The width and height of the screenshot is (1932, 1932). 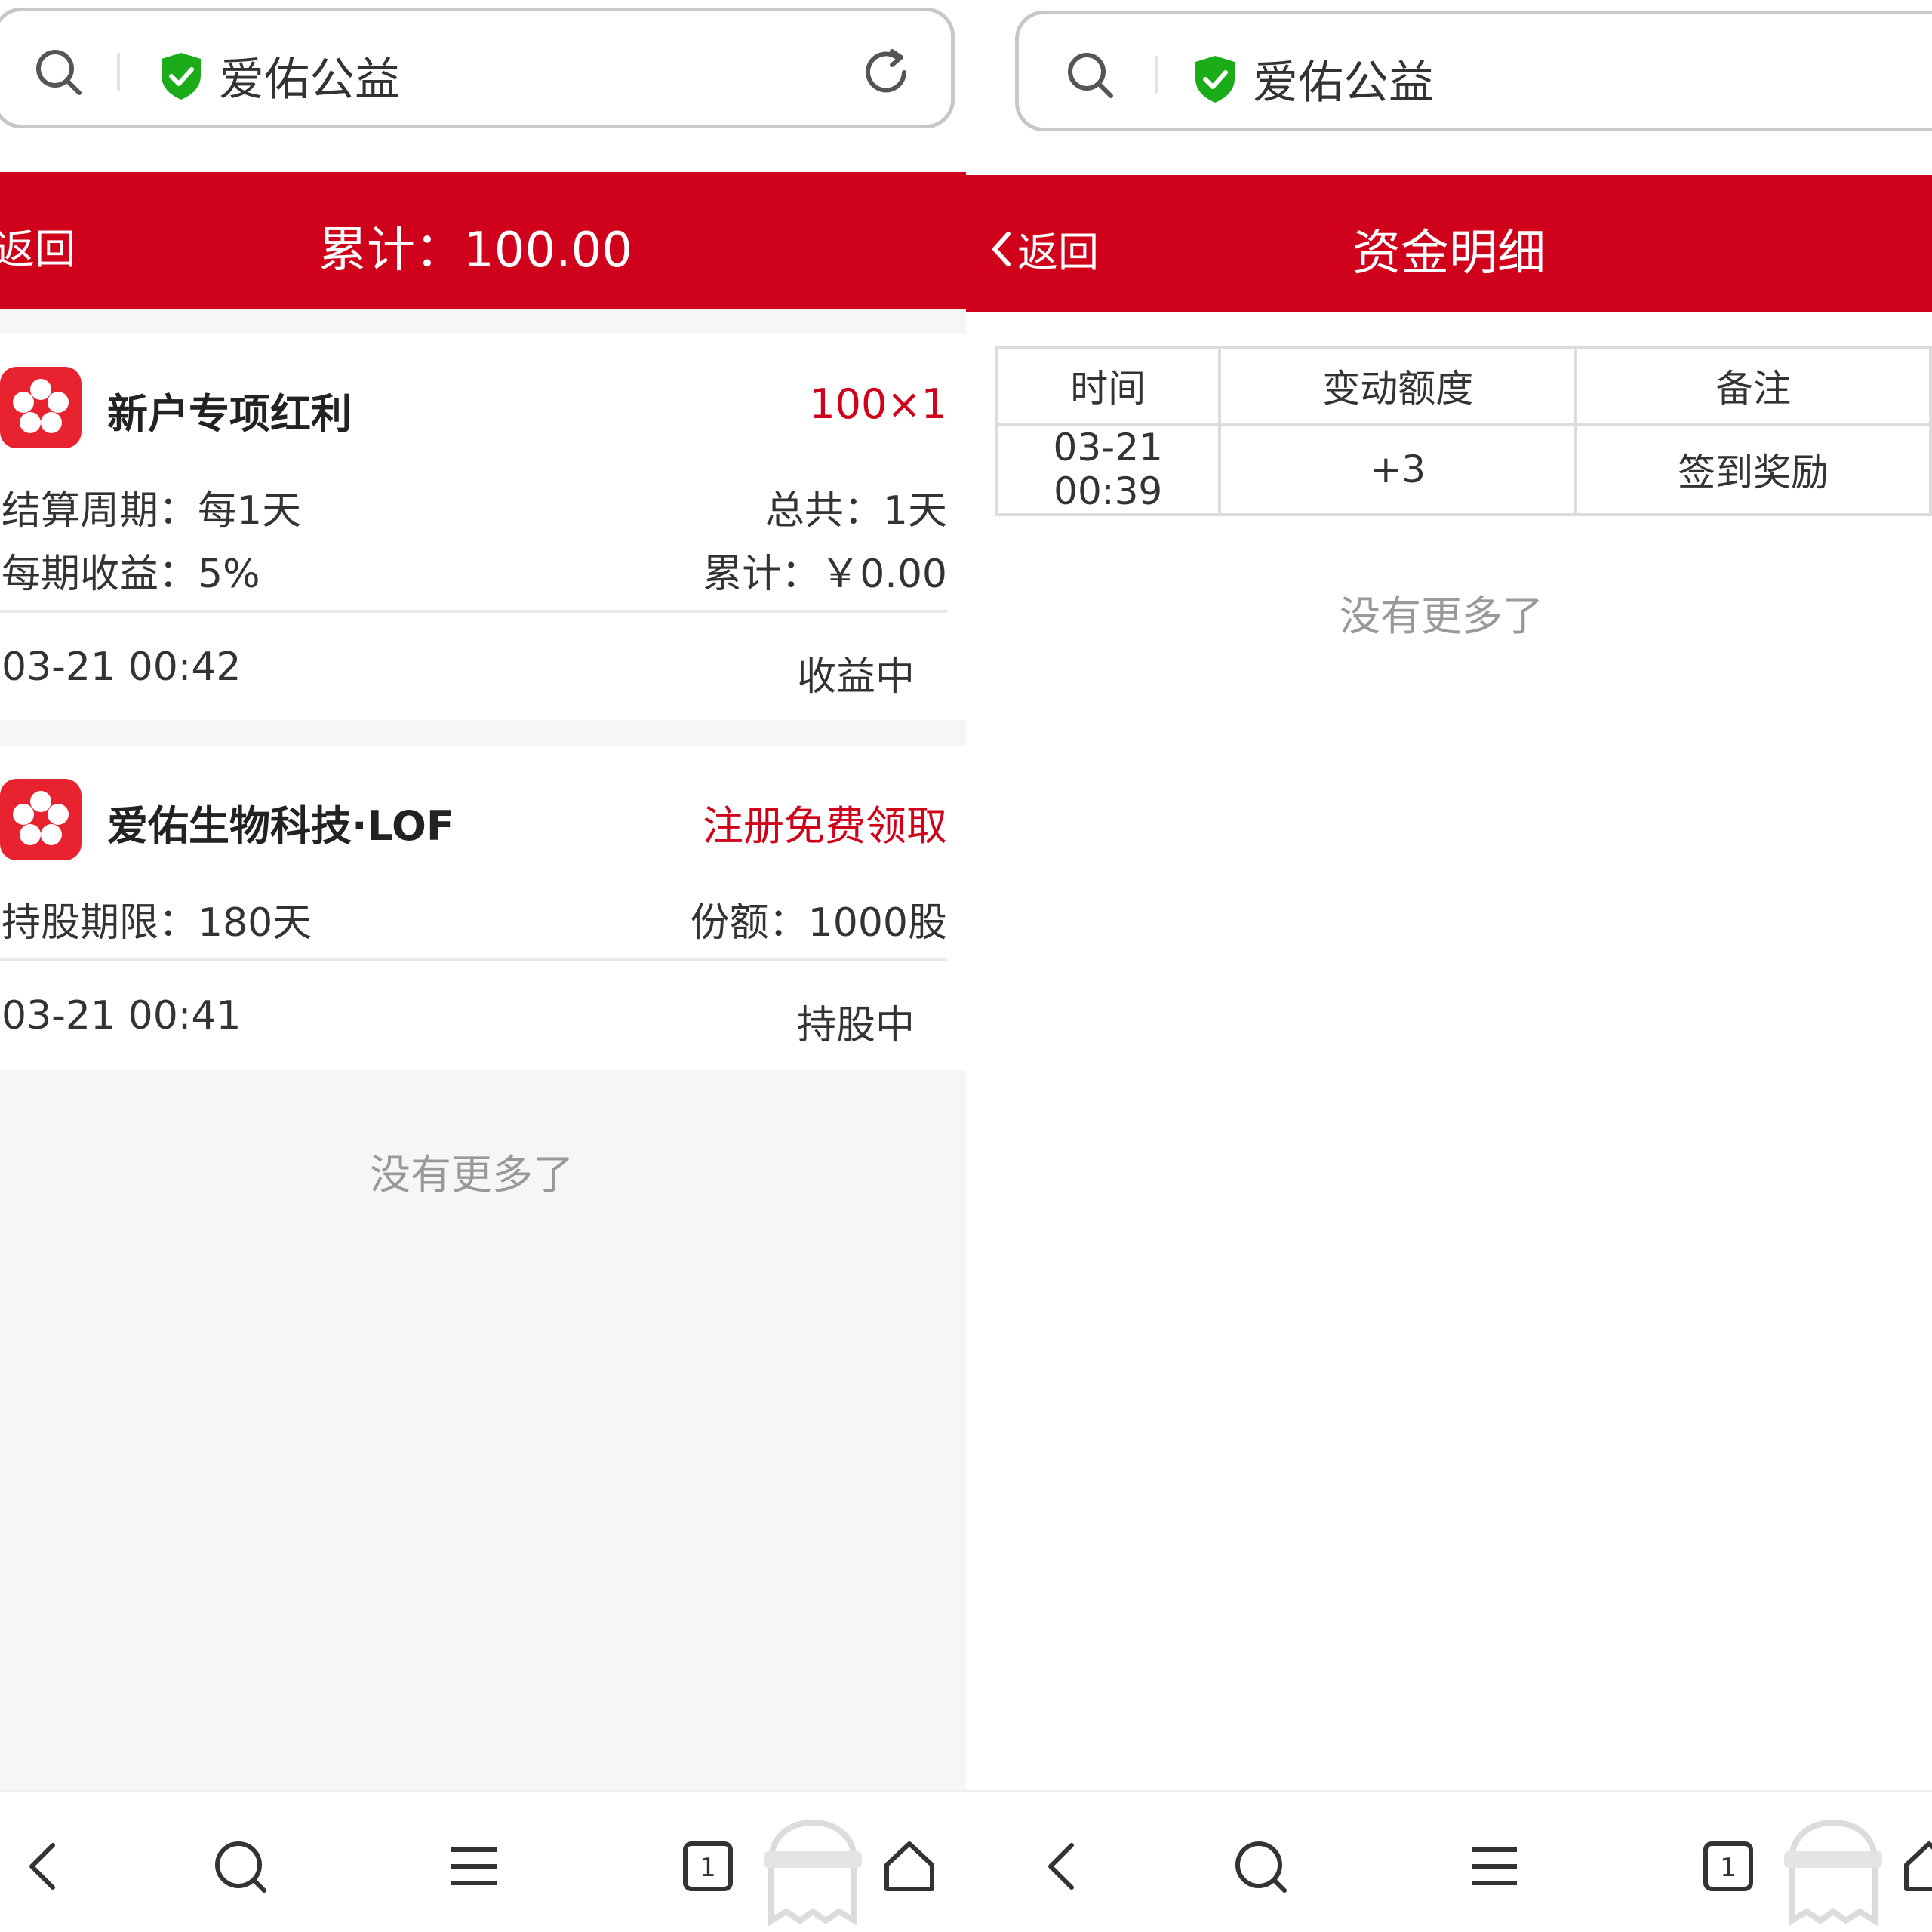 I want to click on fund-detail-table: 时间 变动额度 备注 03-21 00:39 +3 签到奖励, so click(x=1463, y=431).